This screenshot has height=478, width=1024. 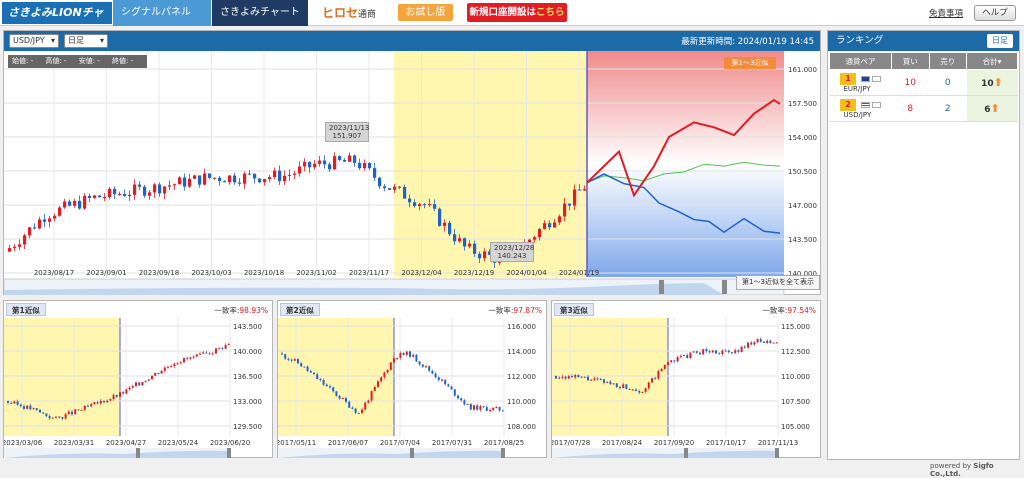 I want to click on us-flag-icon, so click(x=865, y=104).